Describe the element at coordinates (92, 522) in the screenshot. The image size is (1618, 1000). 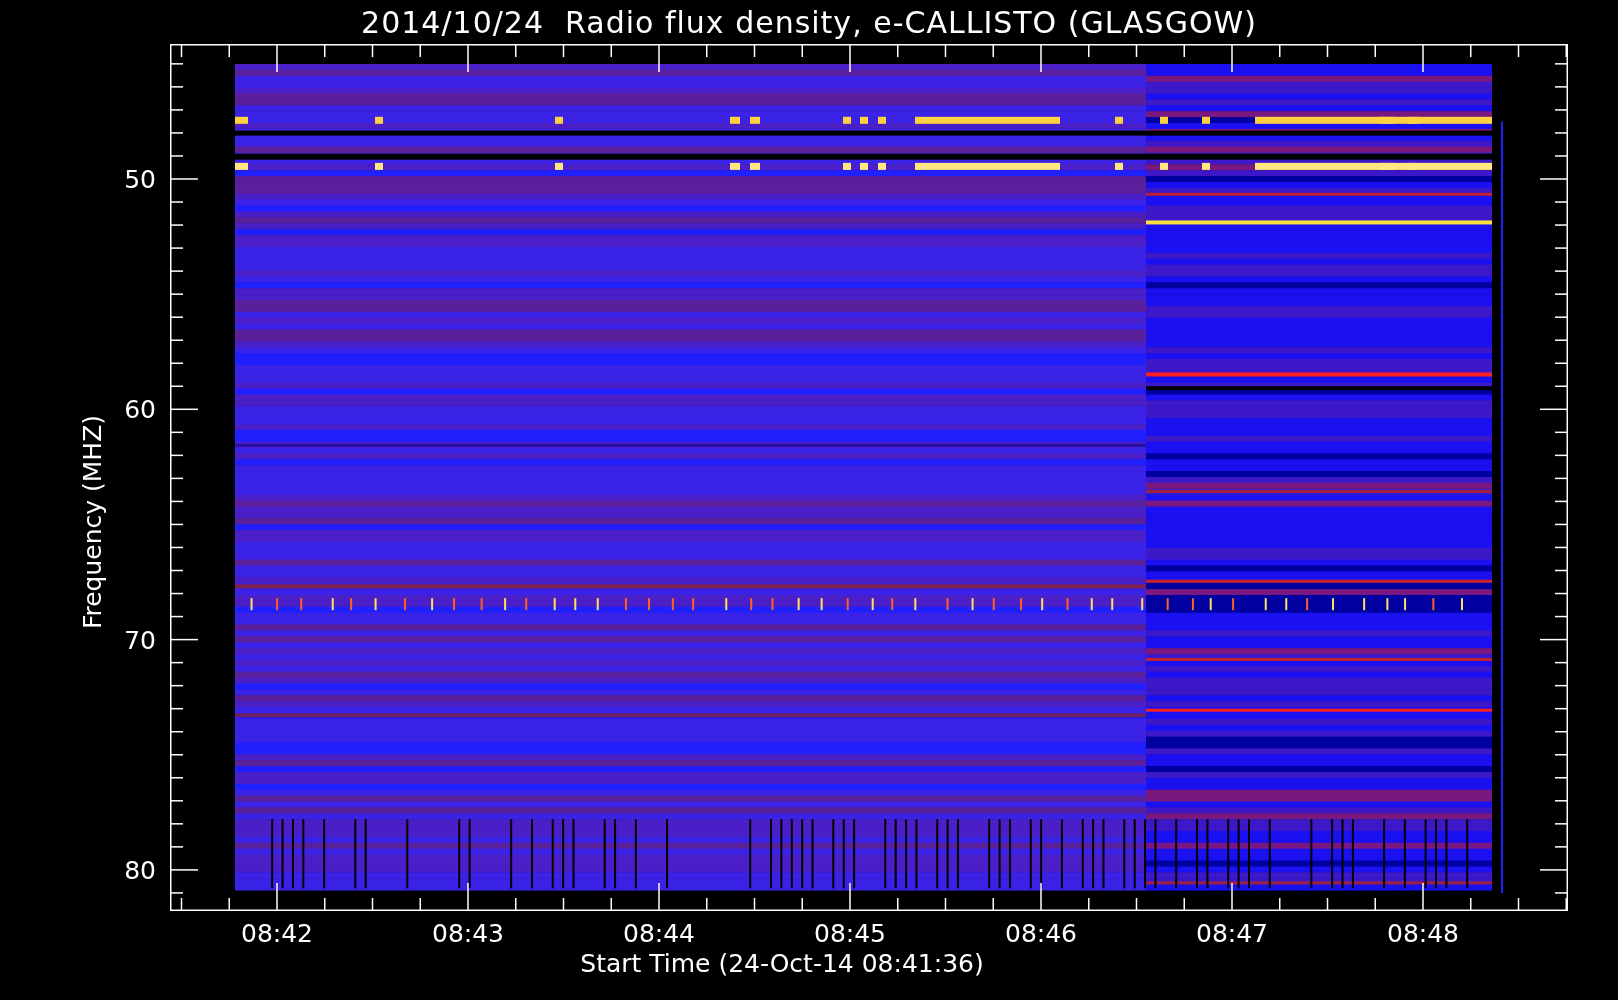
I see `y-axis-label: Frequency (MHZ)` at that location.